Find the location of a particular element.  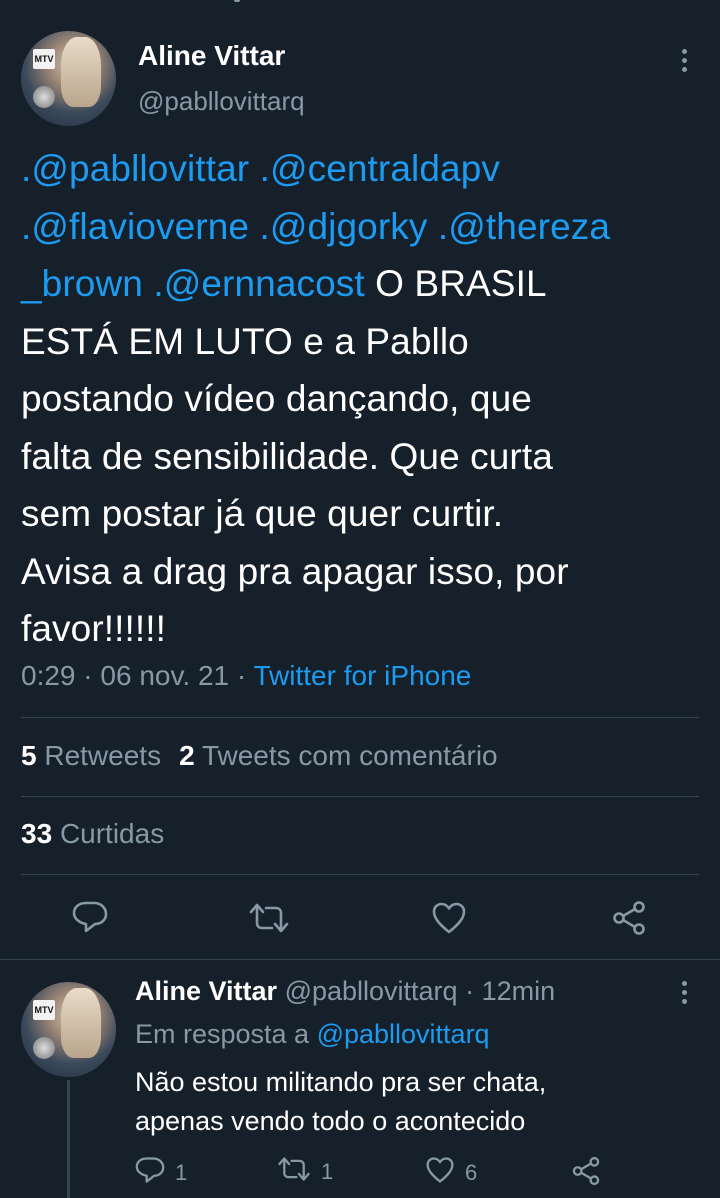

tweet-body: Avisa a drag pra apagar isso, por is located at coordinates (295, 571).